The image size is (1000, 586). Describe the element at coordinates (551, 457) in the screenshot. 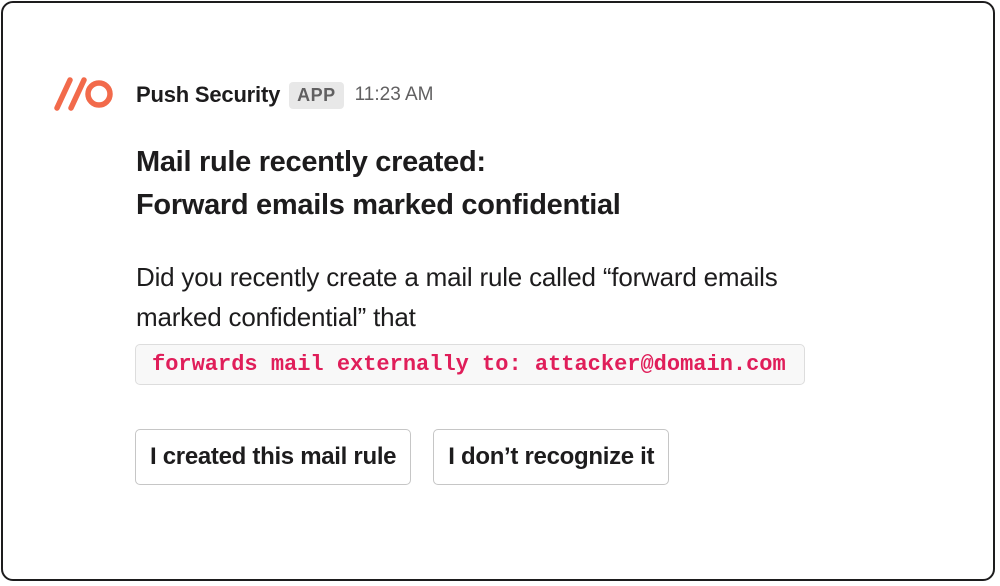

I see `dont-recognize-button: I don’t recognize it` at that location.